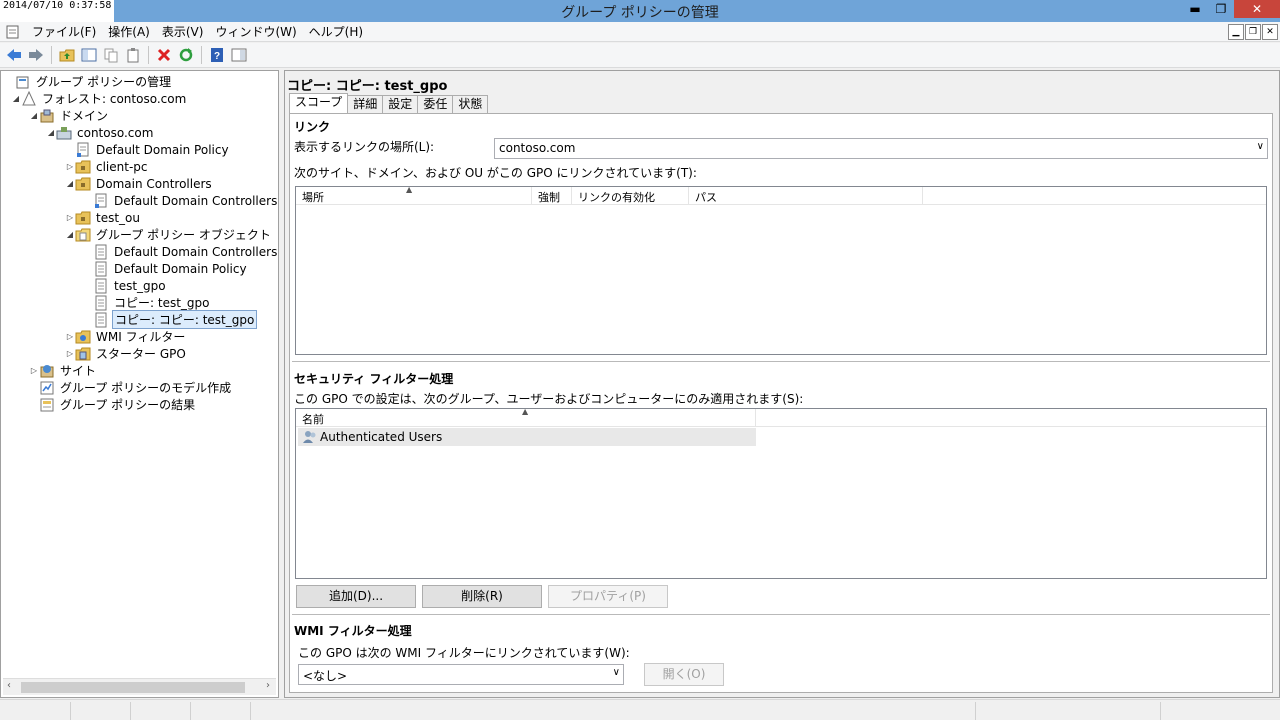 This screenshot has height=720, width=1280. I want to click on column-enforced: 強制, so click(552, 196).